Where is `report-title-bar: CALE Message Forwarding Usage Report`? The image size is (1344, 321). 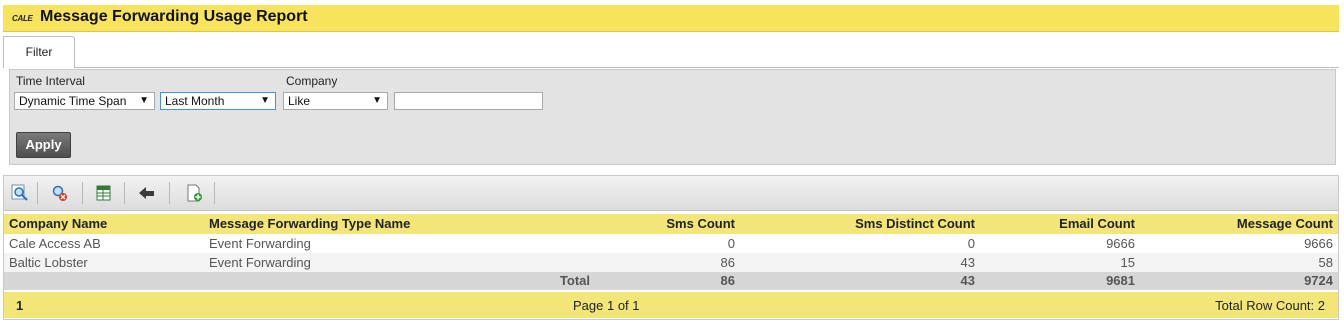 report-title-bar: CALE Message Forwarding Usage Report is located at coordinates (671, 18).